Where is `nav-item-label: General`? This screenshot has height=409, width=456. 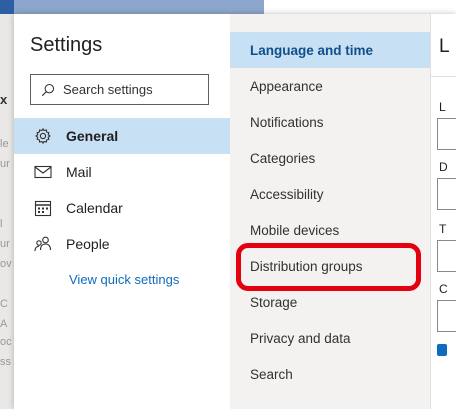 nav-item-label: General is located at coordinates (92, 136).